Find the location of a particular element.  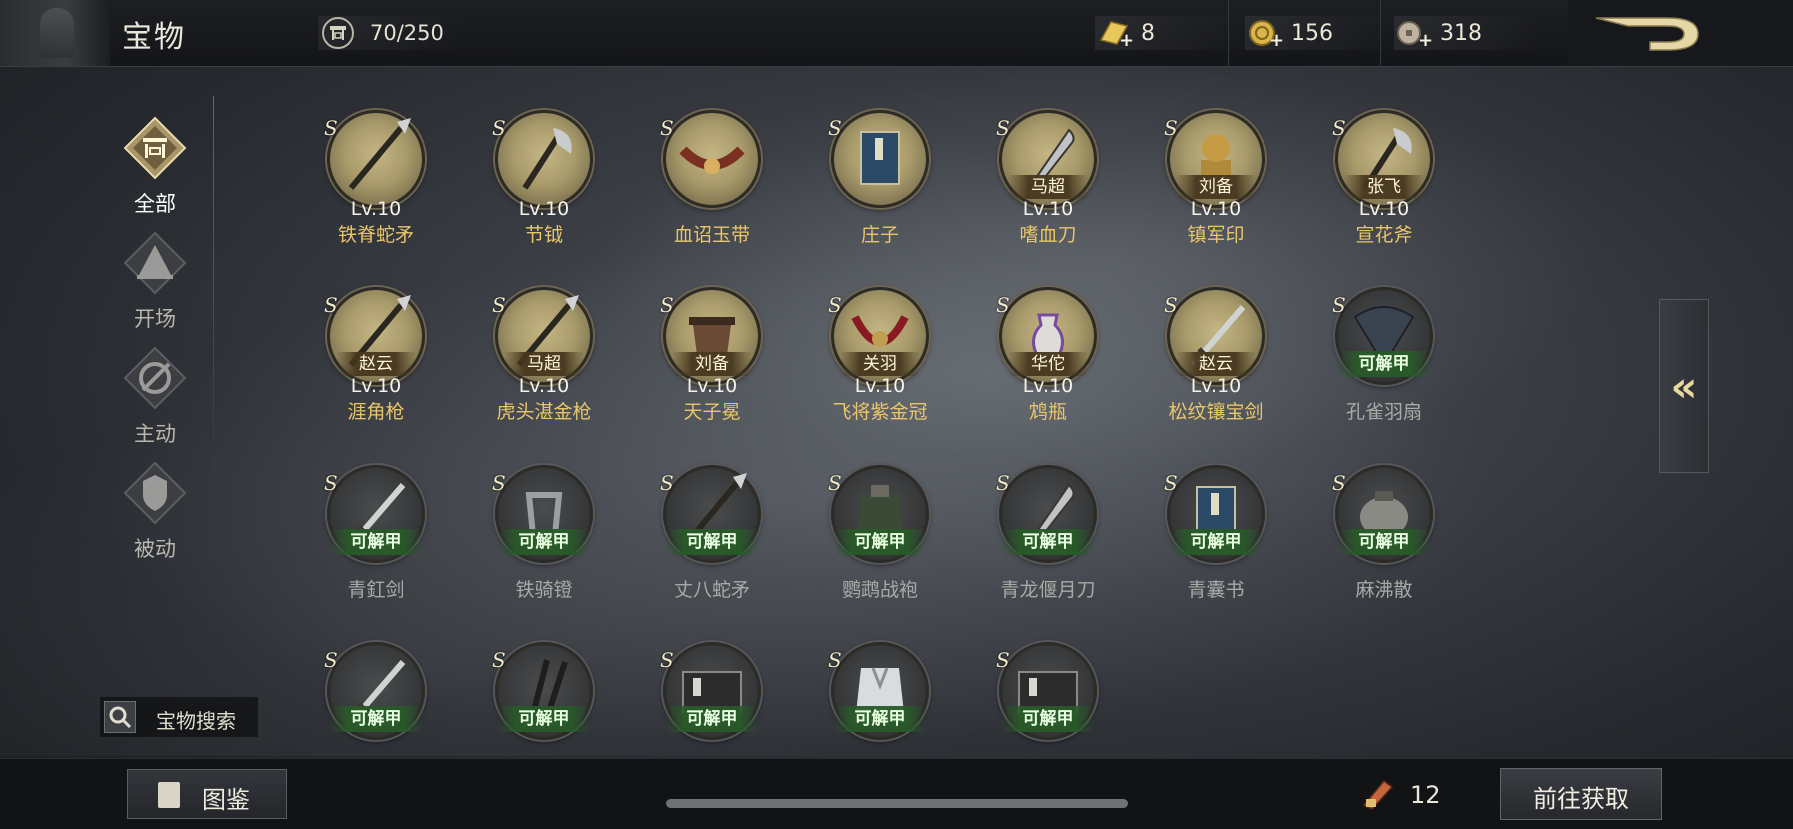

treasure-card: S 可解甲 丈八蛇矛 is located at coordinates (712, 540).